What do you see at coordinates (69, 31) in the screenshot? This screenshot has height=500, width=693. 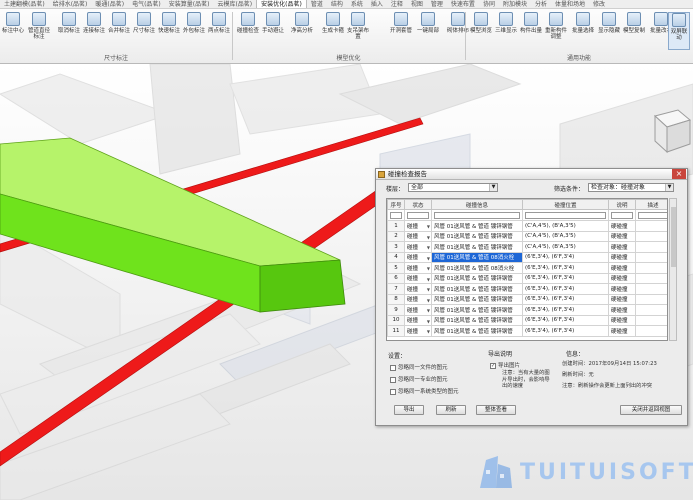 I see `ribbon-button-2: 取消标注` at bounding box center [69, 31].